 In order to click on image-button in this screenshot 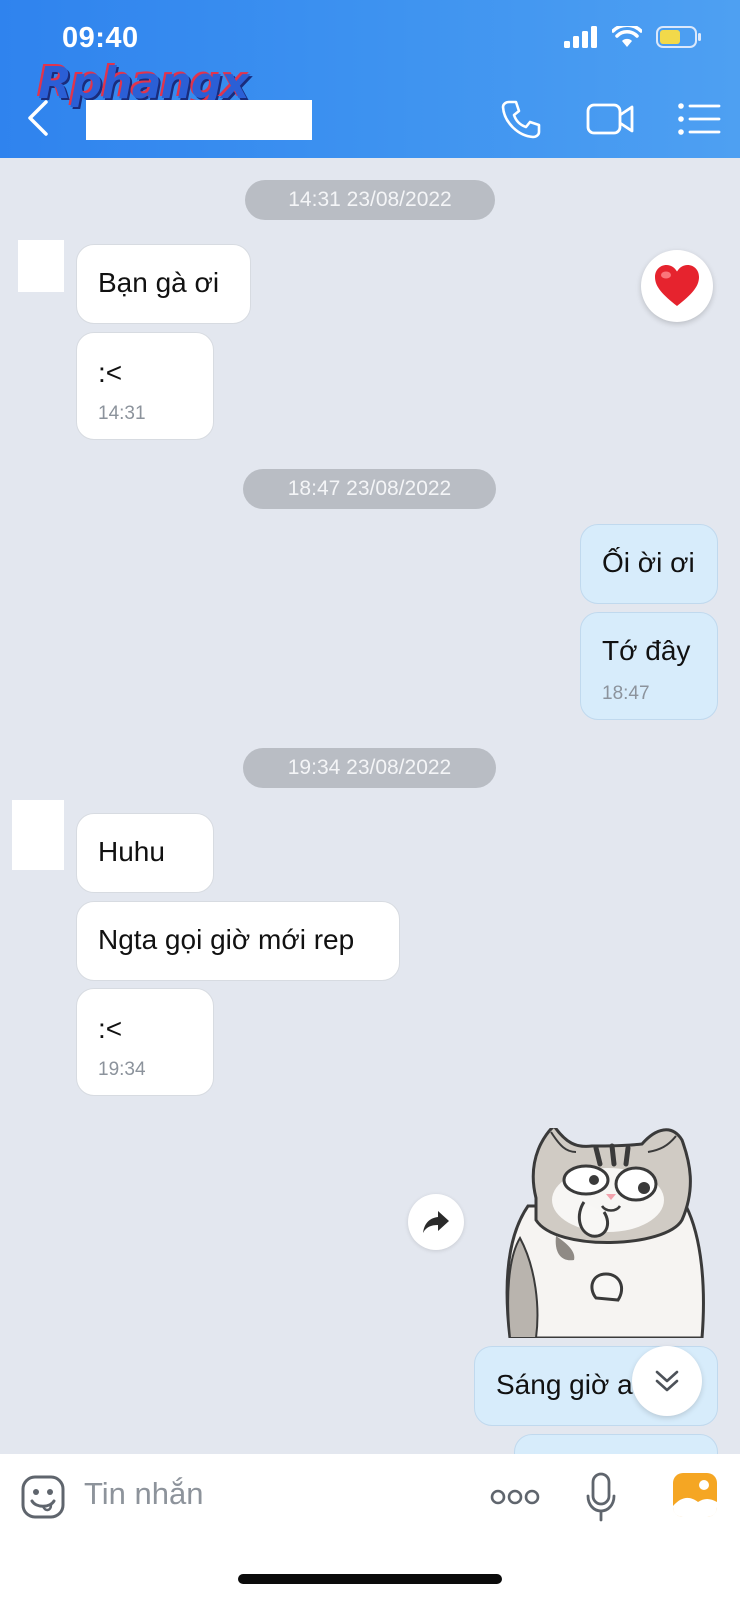, I will do `click(695, 1495)`.